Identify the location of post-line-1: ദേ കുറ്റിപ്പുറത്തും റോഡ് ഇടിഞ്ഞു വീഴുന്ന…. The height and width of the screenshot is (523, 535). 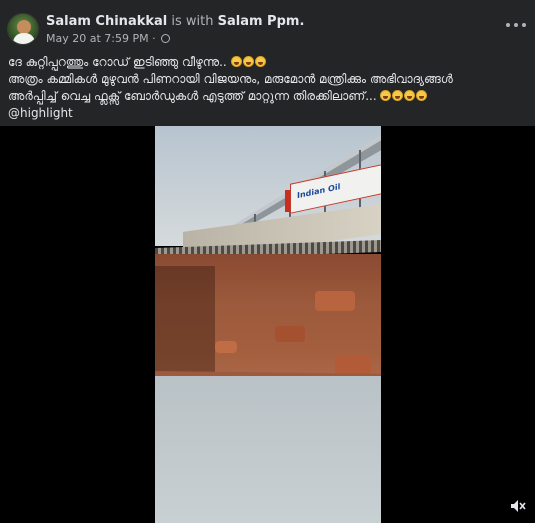
(268, 62).